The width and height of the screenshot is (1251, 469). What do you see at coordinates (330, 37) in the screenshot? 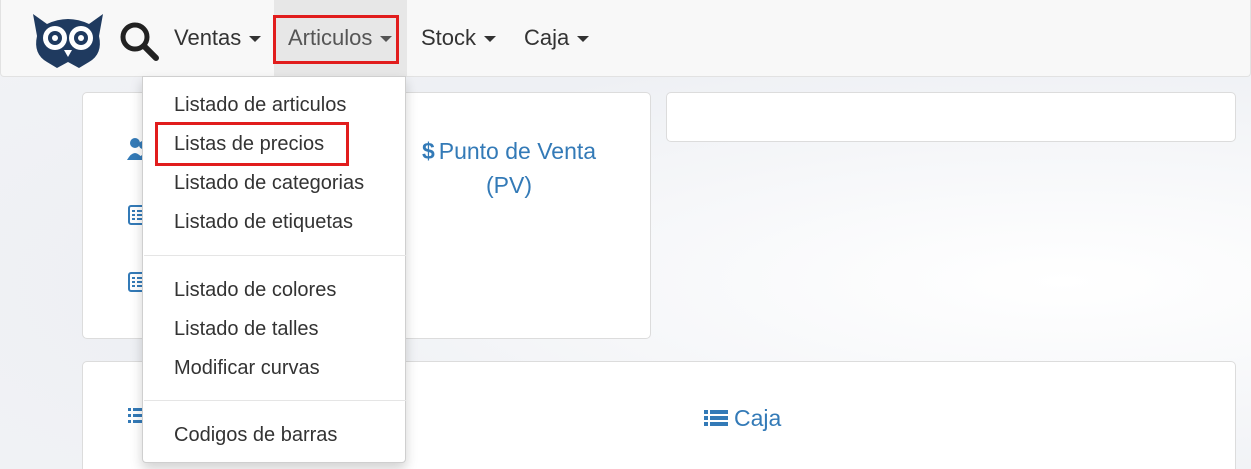
I see `nav-articulos-label: Articulos` at bounding box center [330, 37].